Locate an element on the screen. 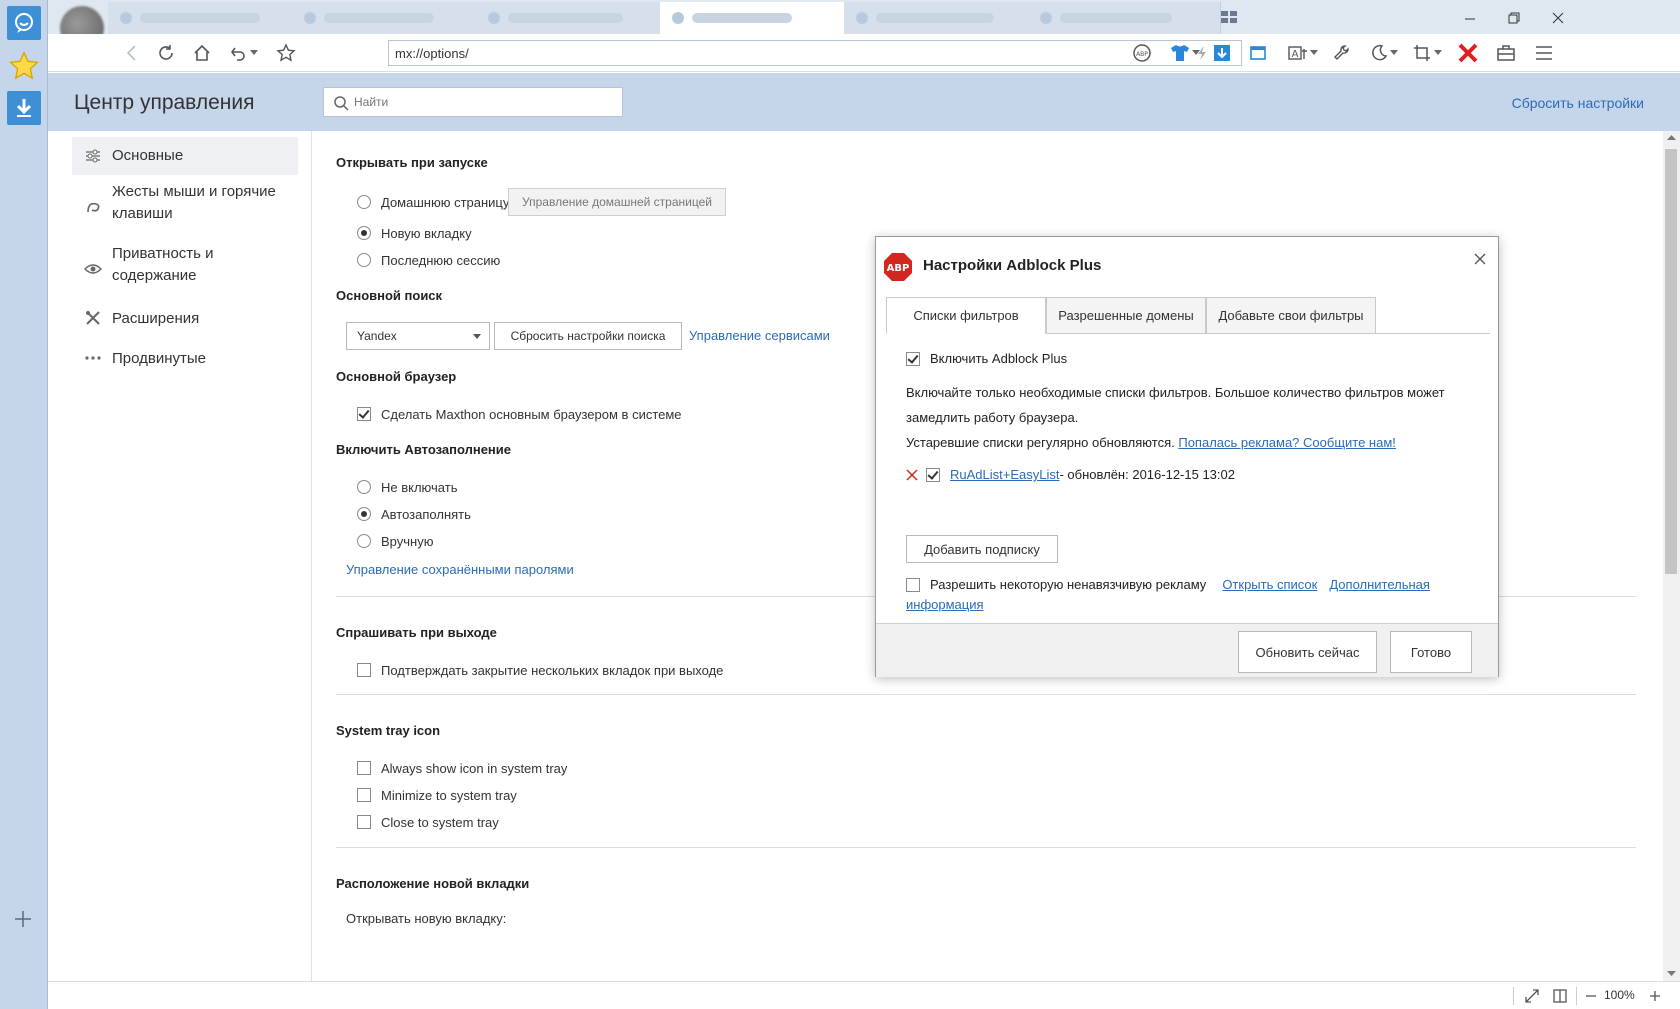 The height and width of the screenshot is (1009, 1680). radio-startup-session: Последнюю сессию is located at coordinates (428, 260).